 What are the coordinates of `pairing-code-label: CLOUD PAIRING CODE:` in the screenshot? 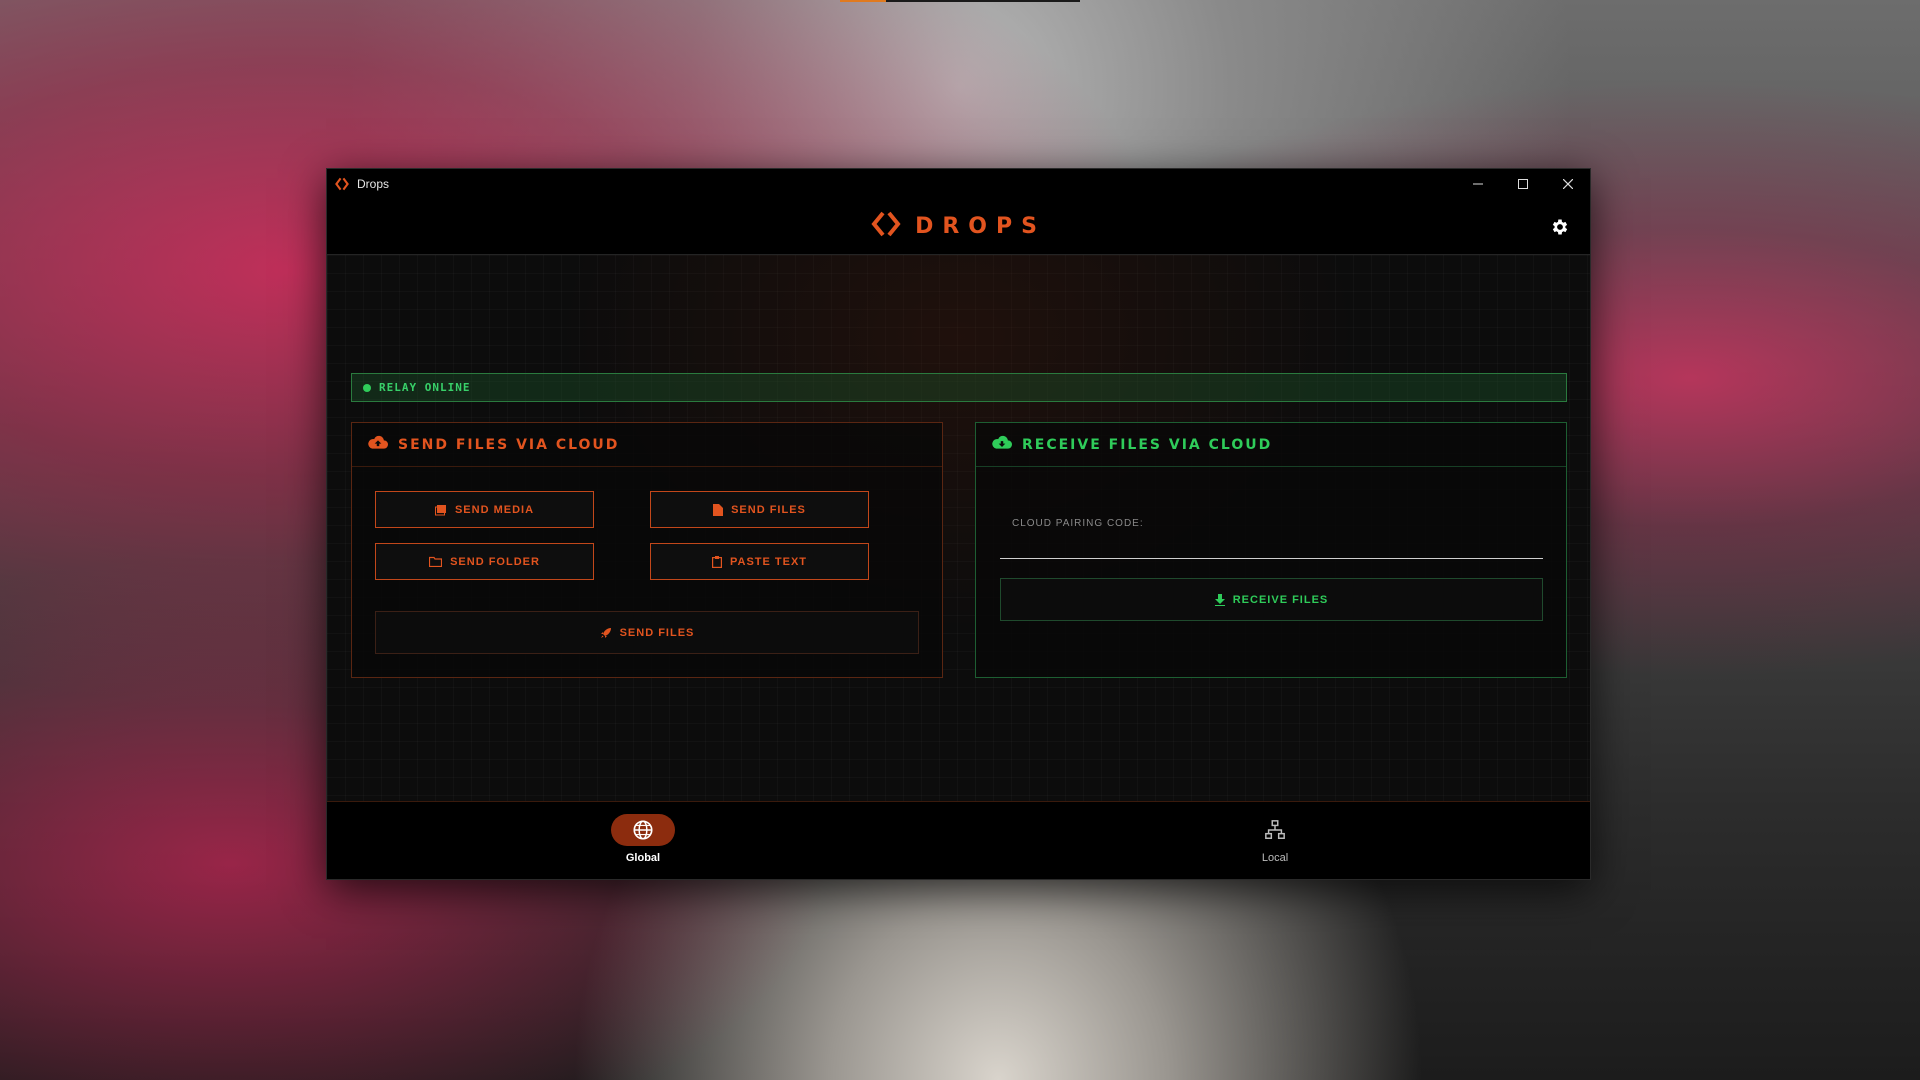 It's located at (1078, 523).